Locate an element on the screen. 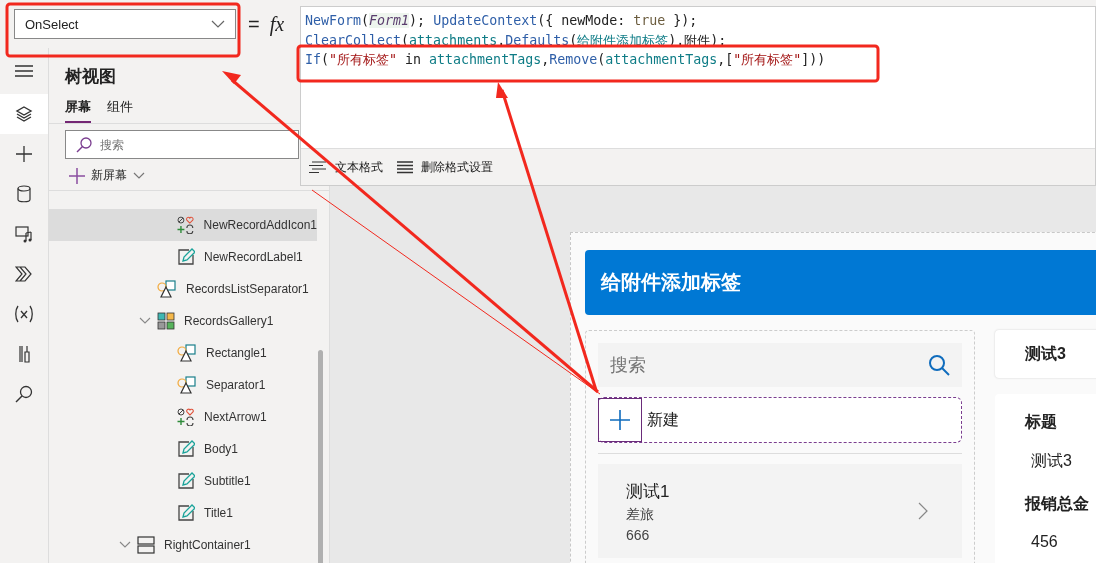 This screenshot has width=1096, height=563. tree-item: Body1 is located at coordinates (183, 449).